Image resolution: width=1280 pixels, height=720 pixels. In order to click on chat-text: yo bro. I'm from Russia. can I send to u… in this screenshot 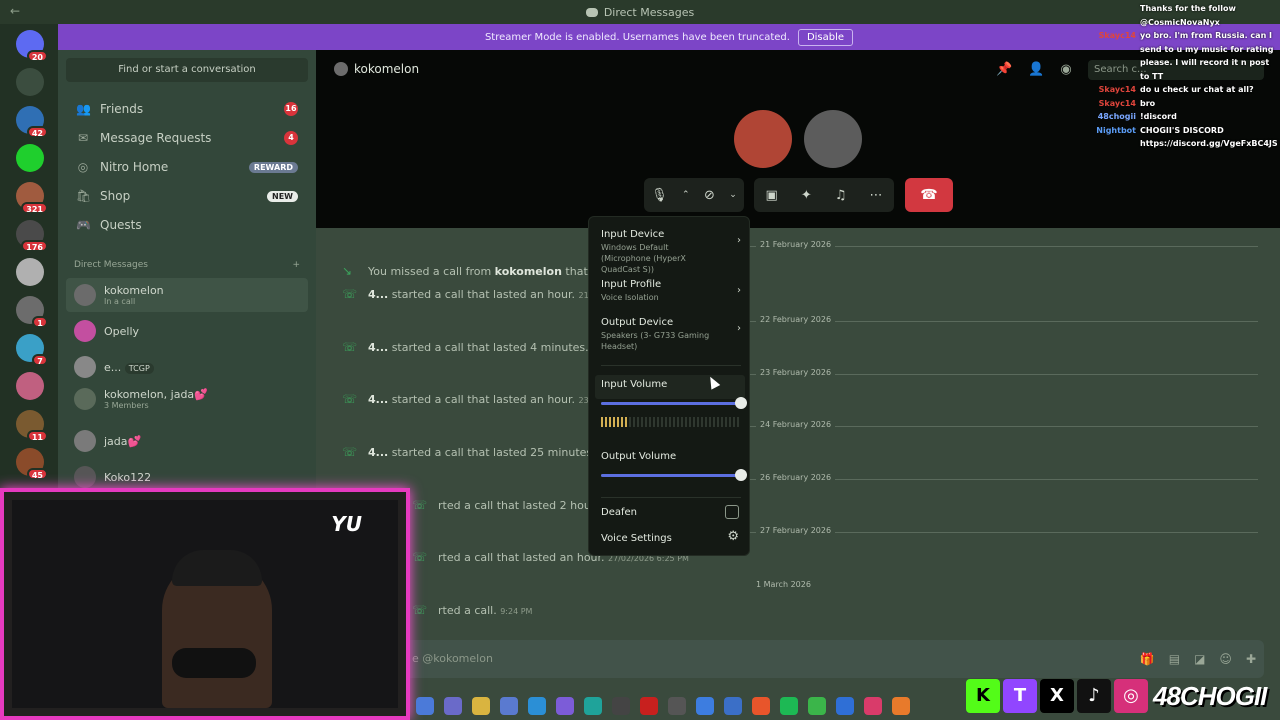, I will do `click(1207, 56)`.